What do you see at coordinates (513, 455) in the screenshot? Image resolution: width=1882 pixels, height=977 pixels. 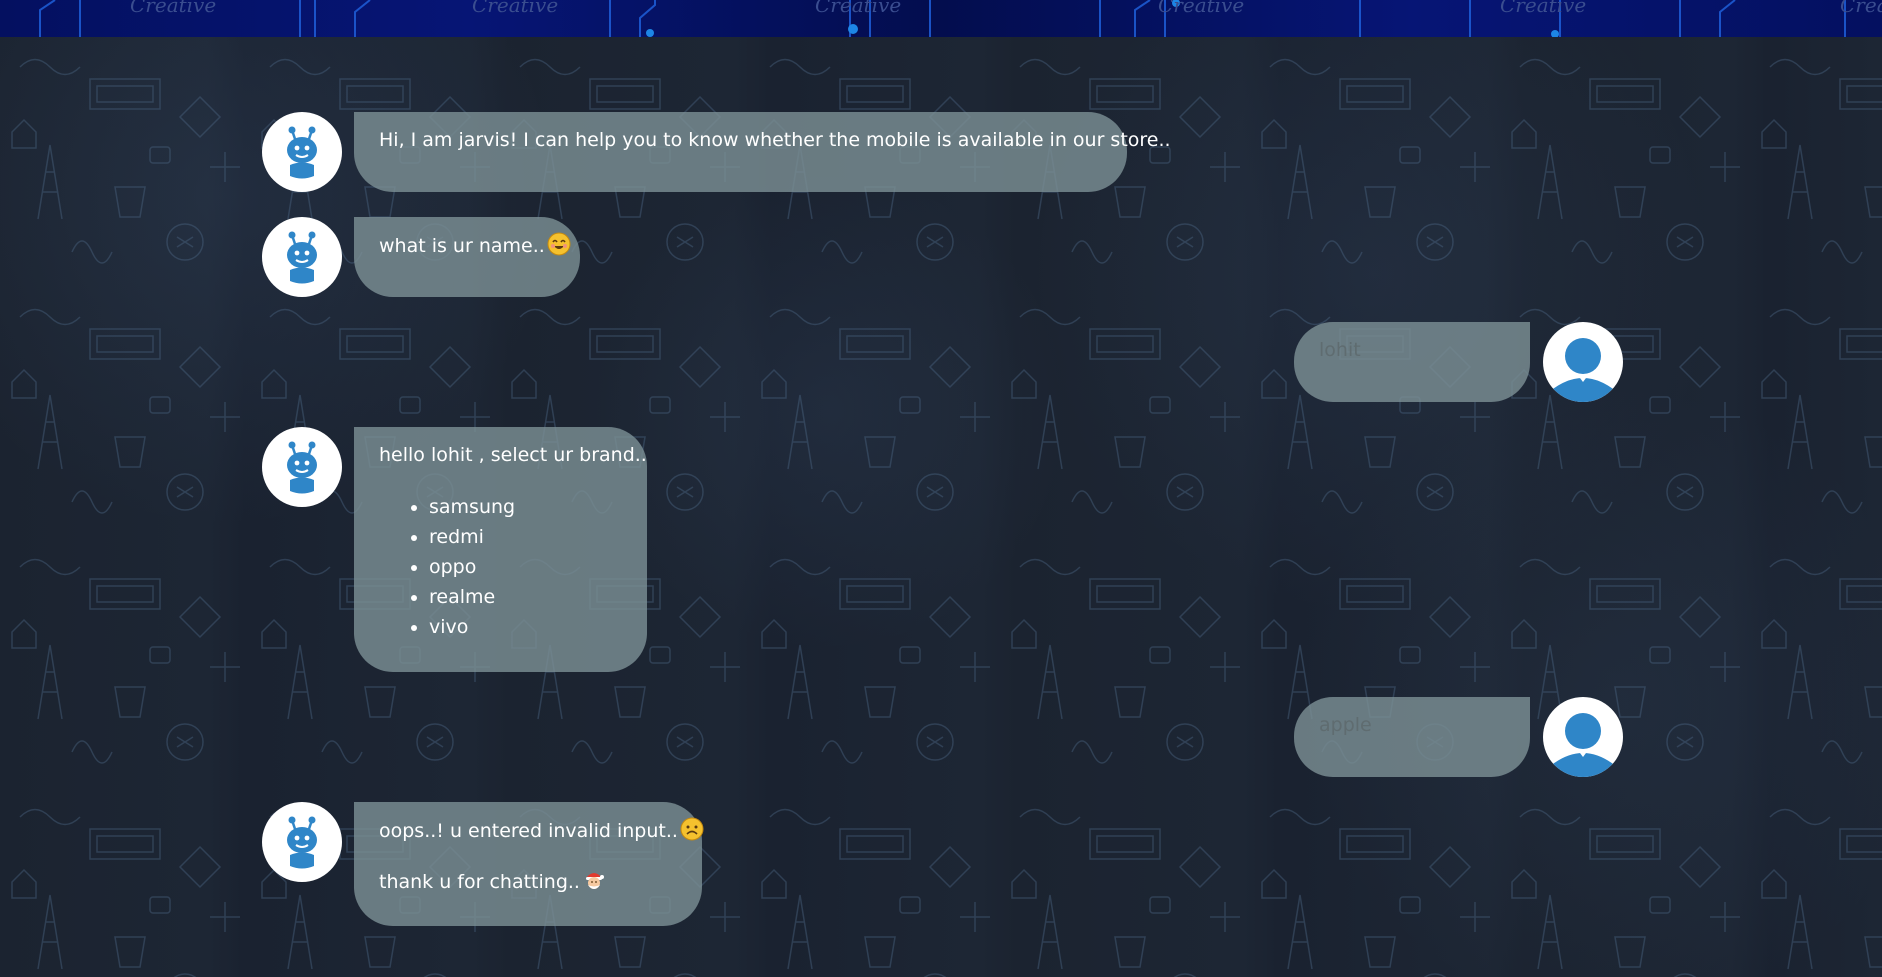 I see `bot-message-text: hello lohit , select ur brand..` at bounding box center [513, 455].